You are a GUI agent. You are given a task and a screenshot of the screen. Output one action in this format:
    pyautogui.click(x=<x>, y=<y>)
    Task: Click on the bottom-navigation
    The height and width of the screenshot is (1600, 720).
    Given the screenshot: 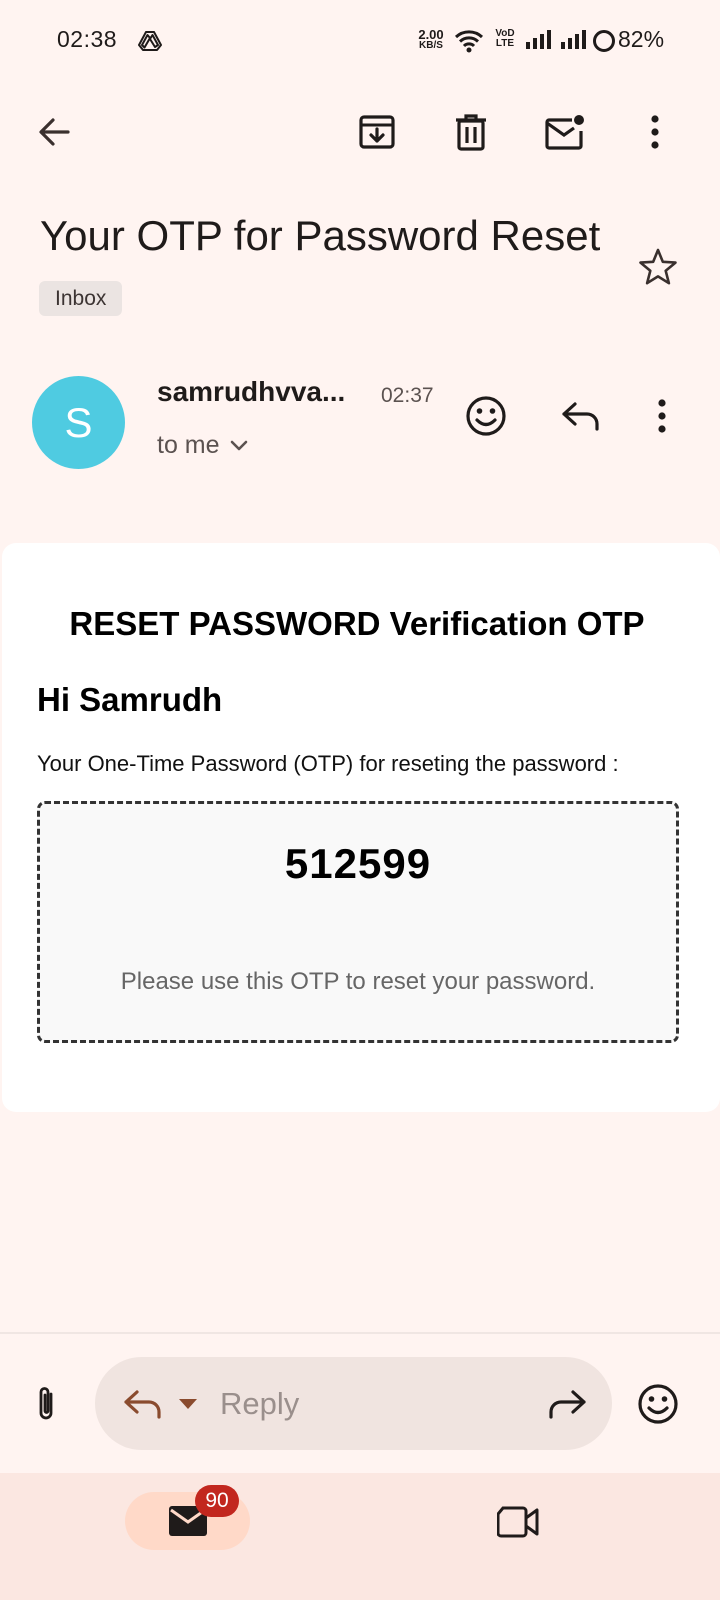 What is the action you would take?
    pyautogui.click(x=360, y=1536)
    